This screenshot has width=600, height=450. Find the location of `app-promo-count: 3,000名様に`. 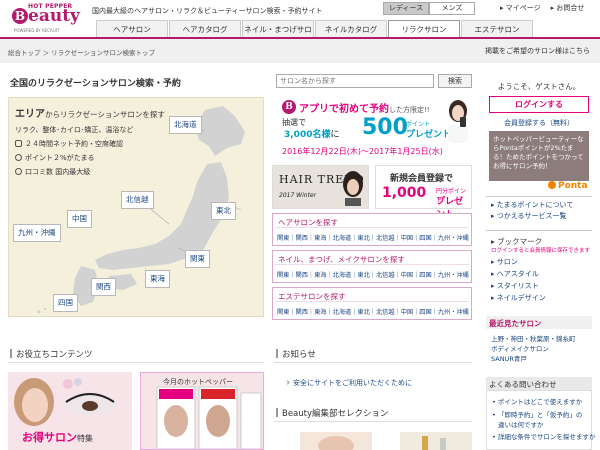

app-promo-count: 3,000名様に is located at coordinates (312, 135).